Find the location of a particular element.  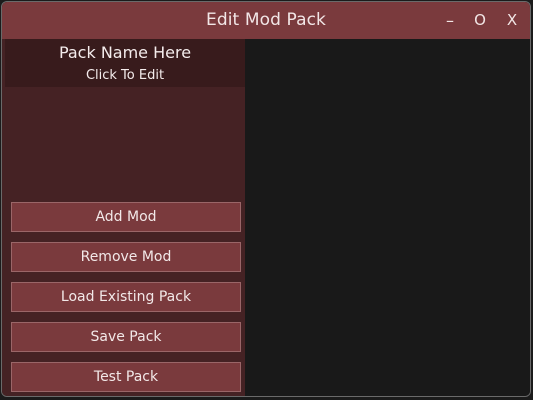

minimize-icon: – is located at coordinates (450, 20).